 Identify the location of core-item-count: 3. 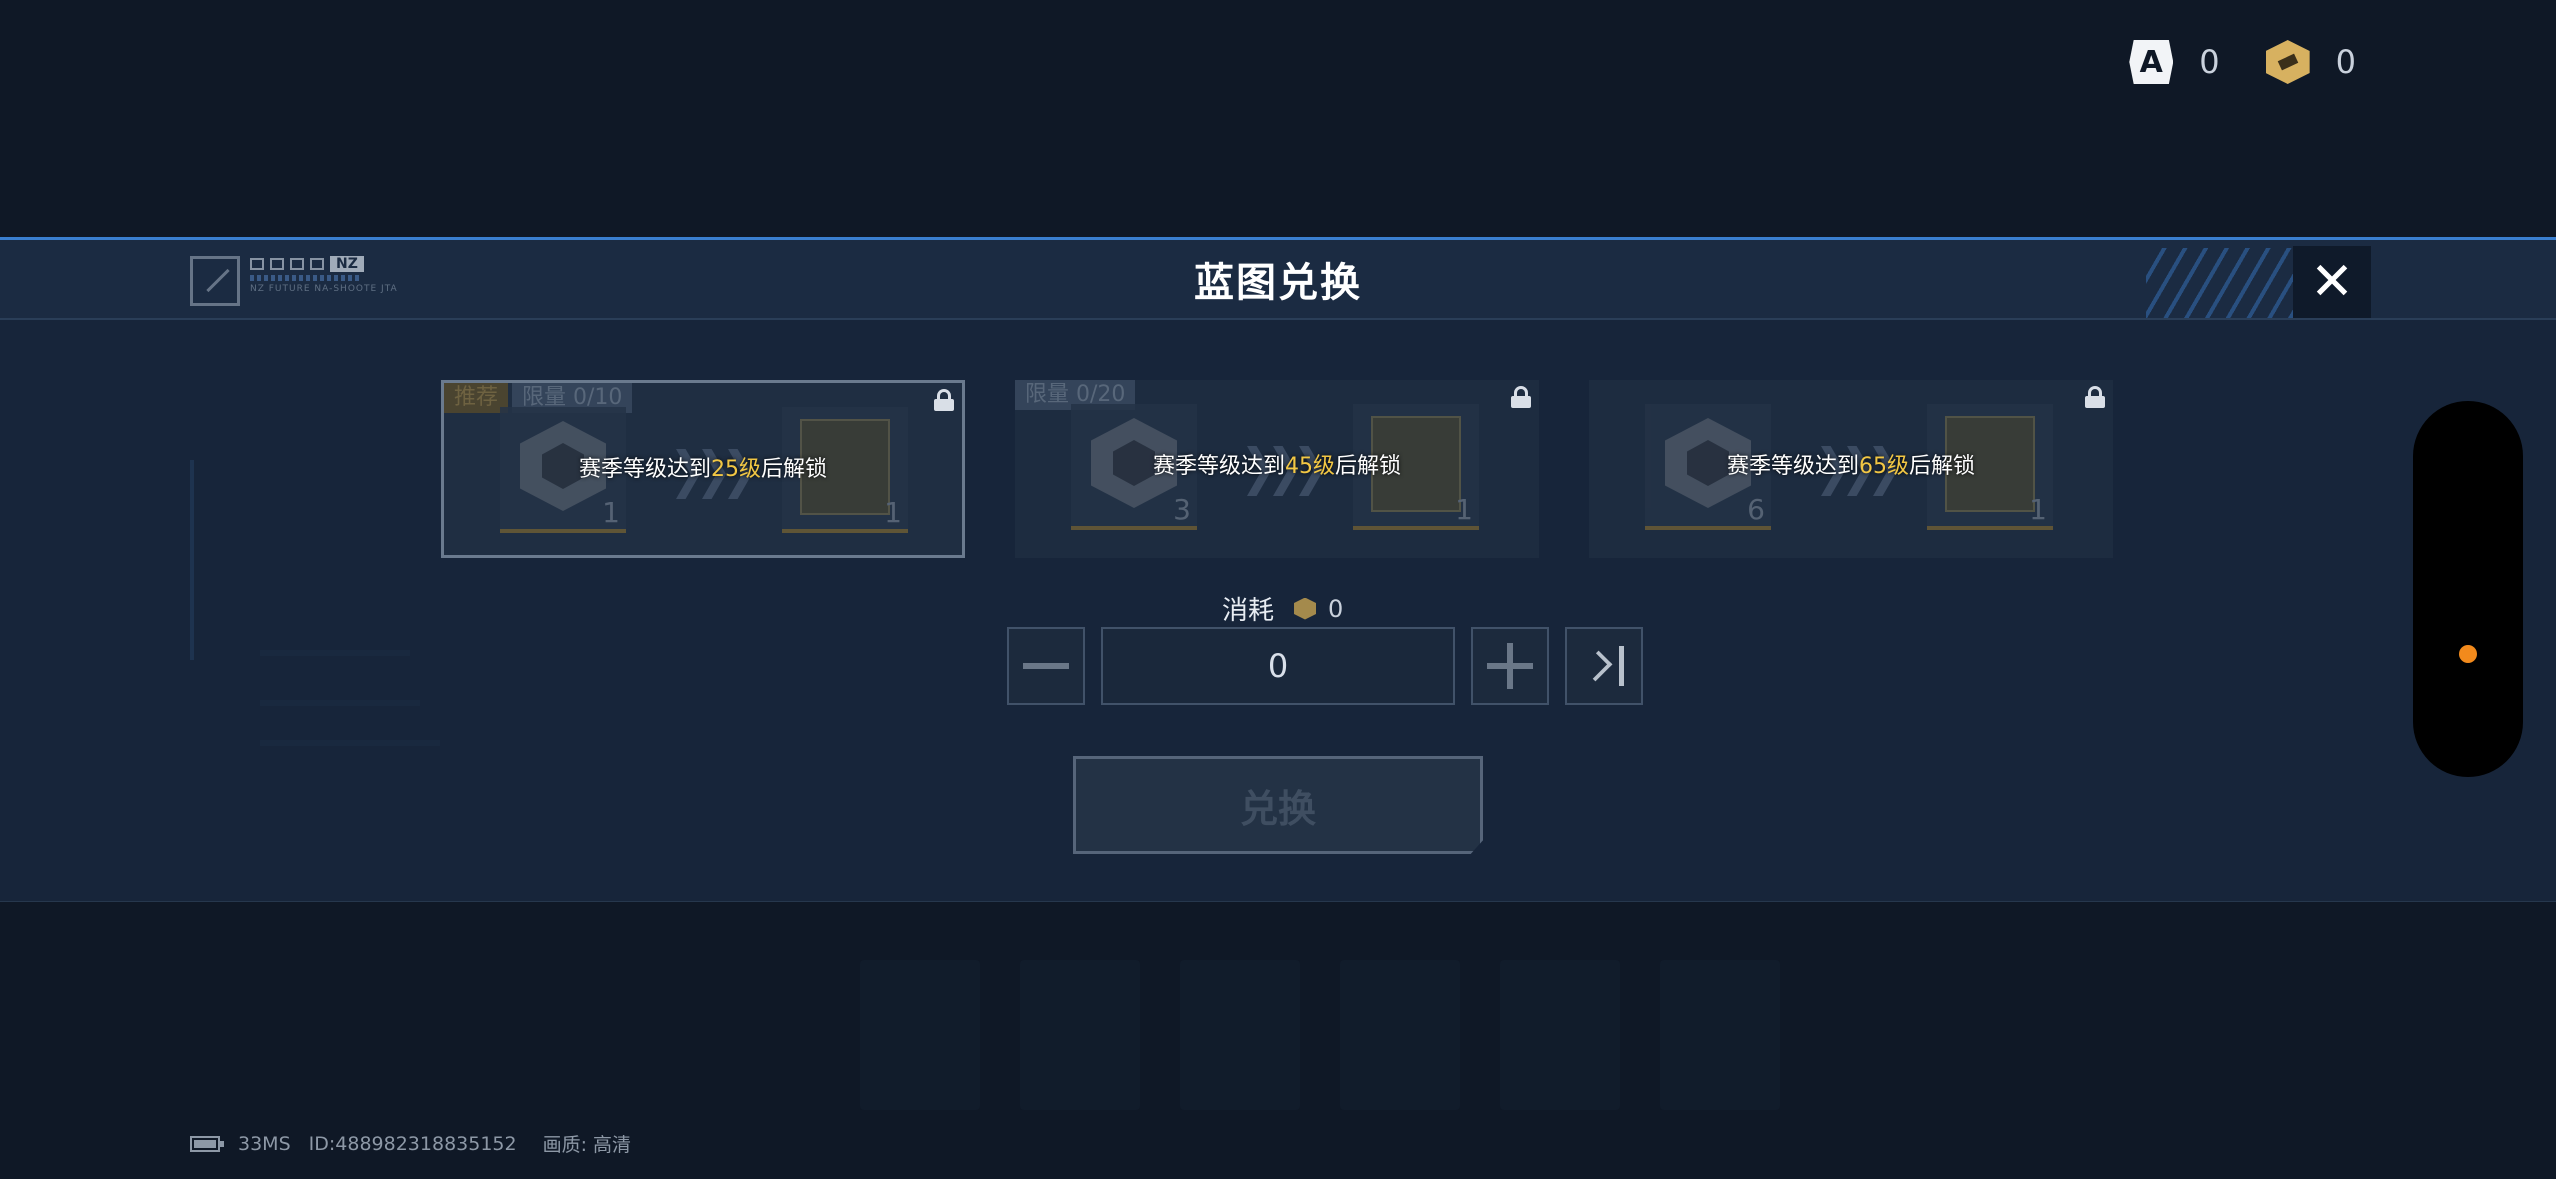
(1182, 509).